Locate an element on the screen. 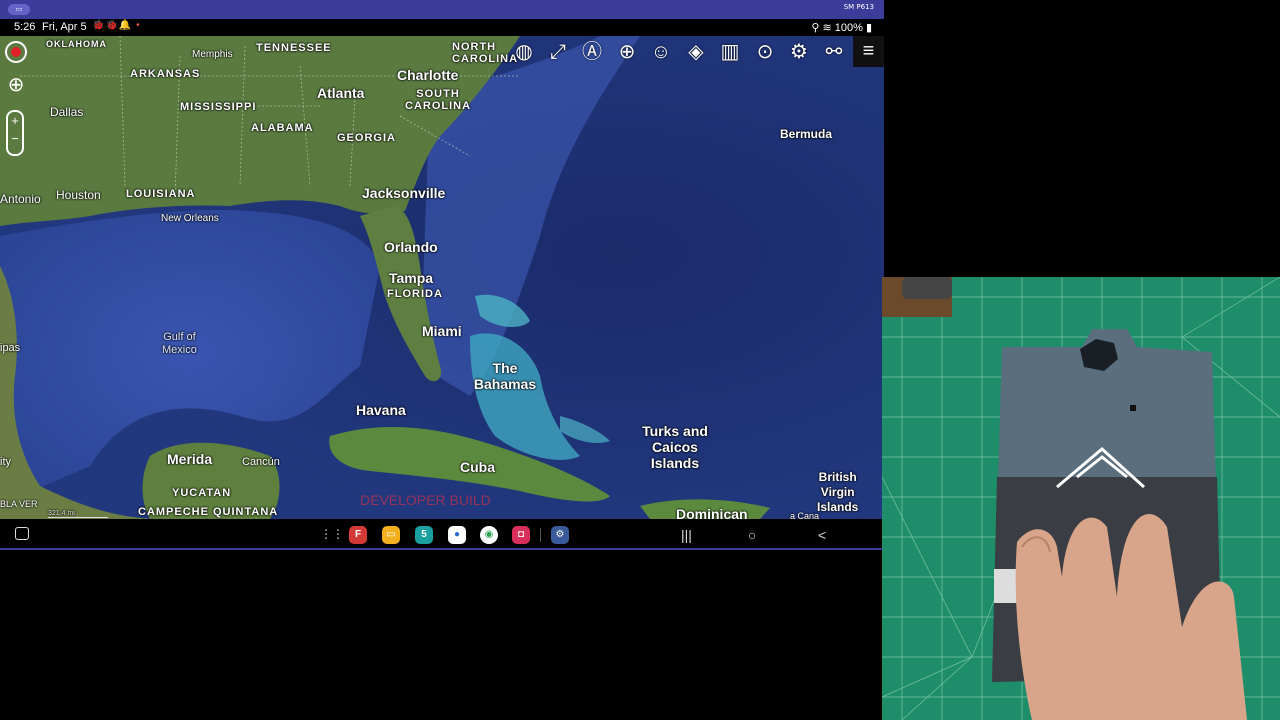 The image size is (1280, 720). battery-icon: ▮ is located at coordinates (868, 28).